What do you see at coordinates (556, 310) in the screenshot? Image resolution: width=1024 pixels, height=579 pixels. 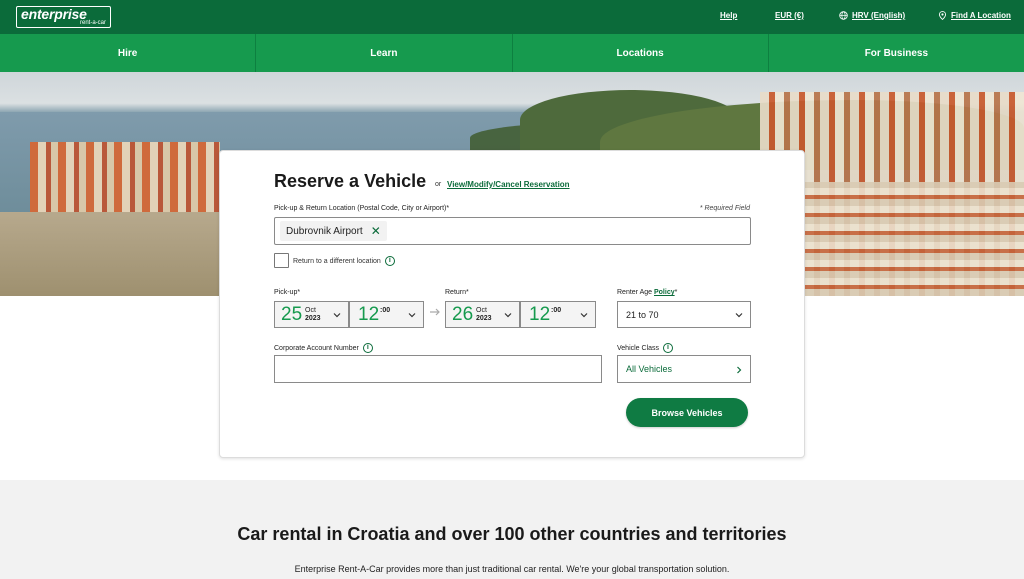 I see `return-minute: :00` at bounding box center [556, 310].